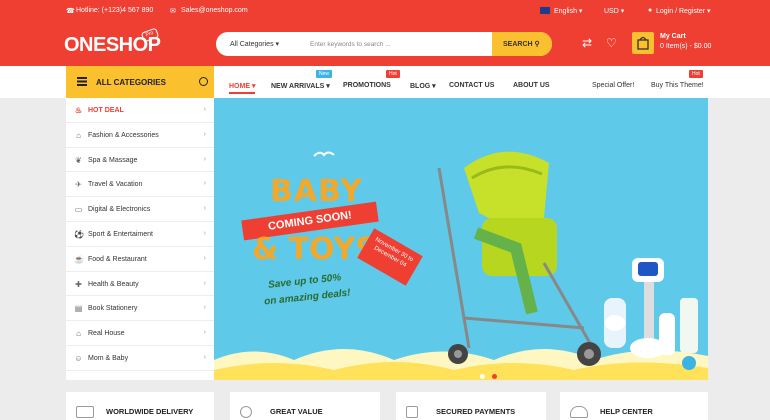 This screenshot has height=420, width=770. I want to click on slider-dot-active, so click(495, 376).